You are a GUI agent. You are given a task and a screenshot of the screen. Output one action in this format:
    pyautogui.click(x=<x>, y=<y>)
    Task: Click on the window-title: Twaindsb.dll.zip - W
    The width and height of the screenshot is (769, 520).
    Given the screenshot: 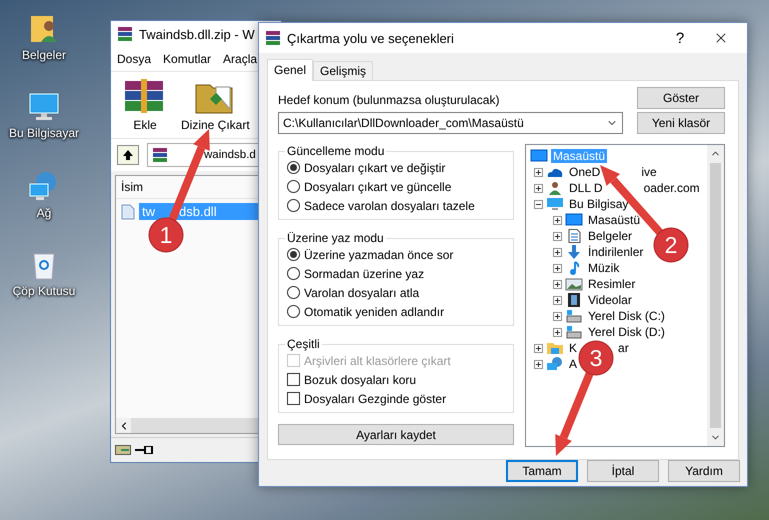 What is the action you would take?
    pyautogui.click(x=197, y=34)
    